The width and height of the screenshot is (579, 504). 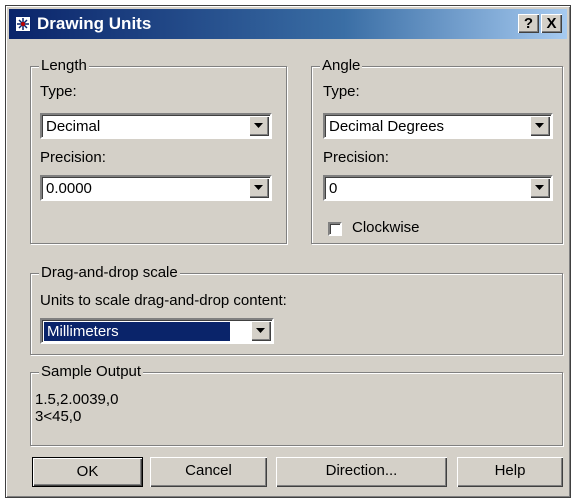 I want to click on length-type-dropdown-button, so click(x=259, y=126).